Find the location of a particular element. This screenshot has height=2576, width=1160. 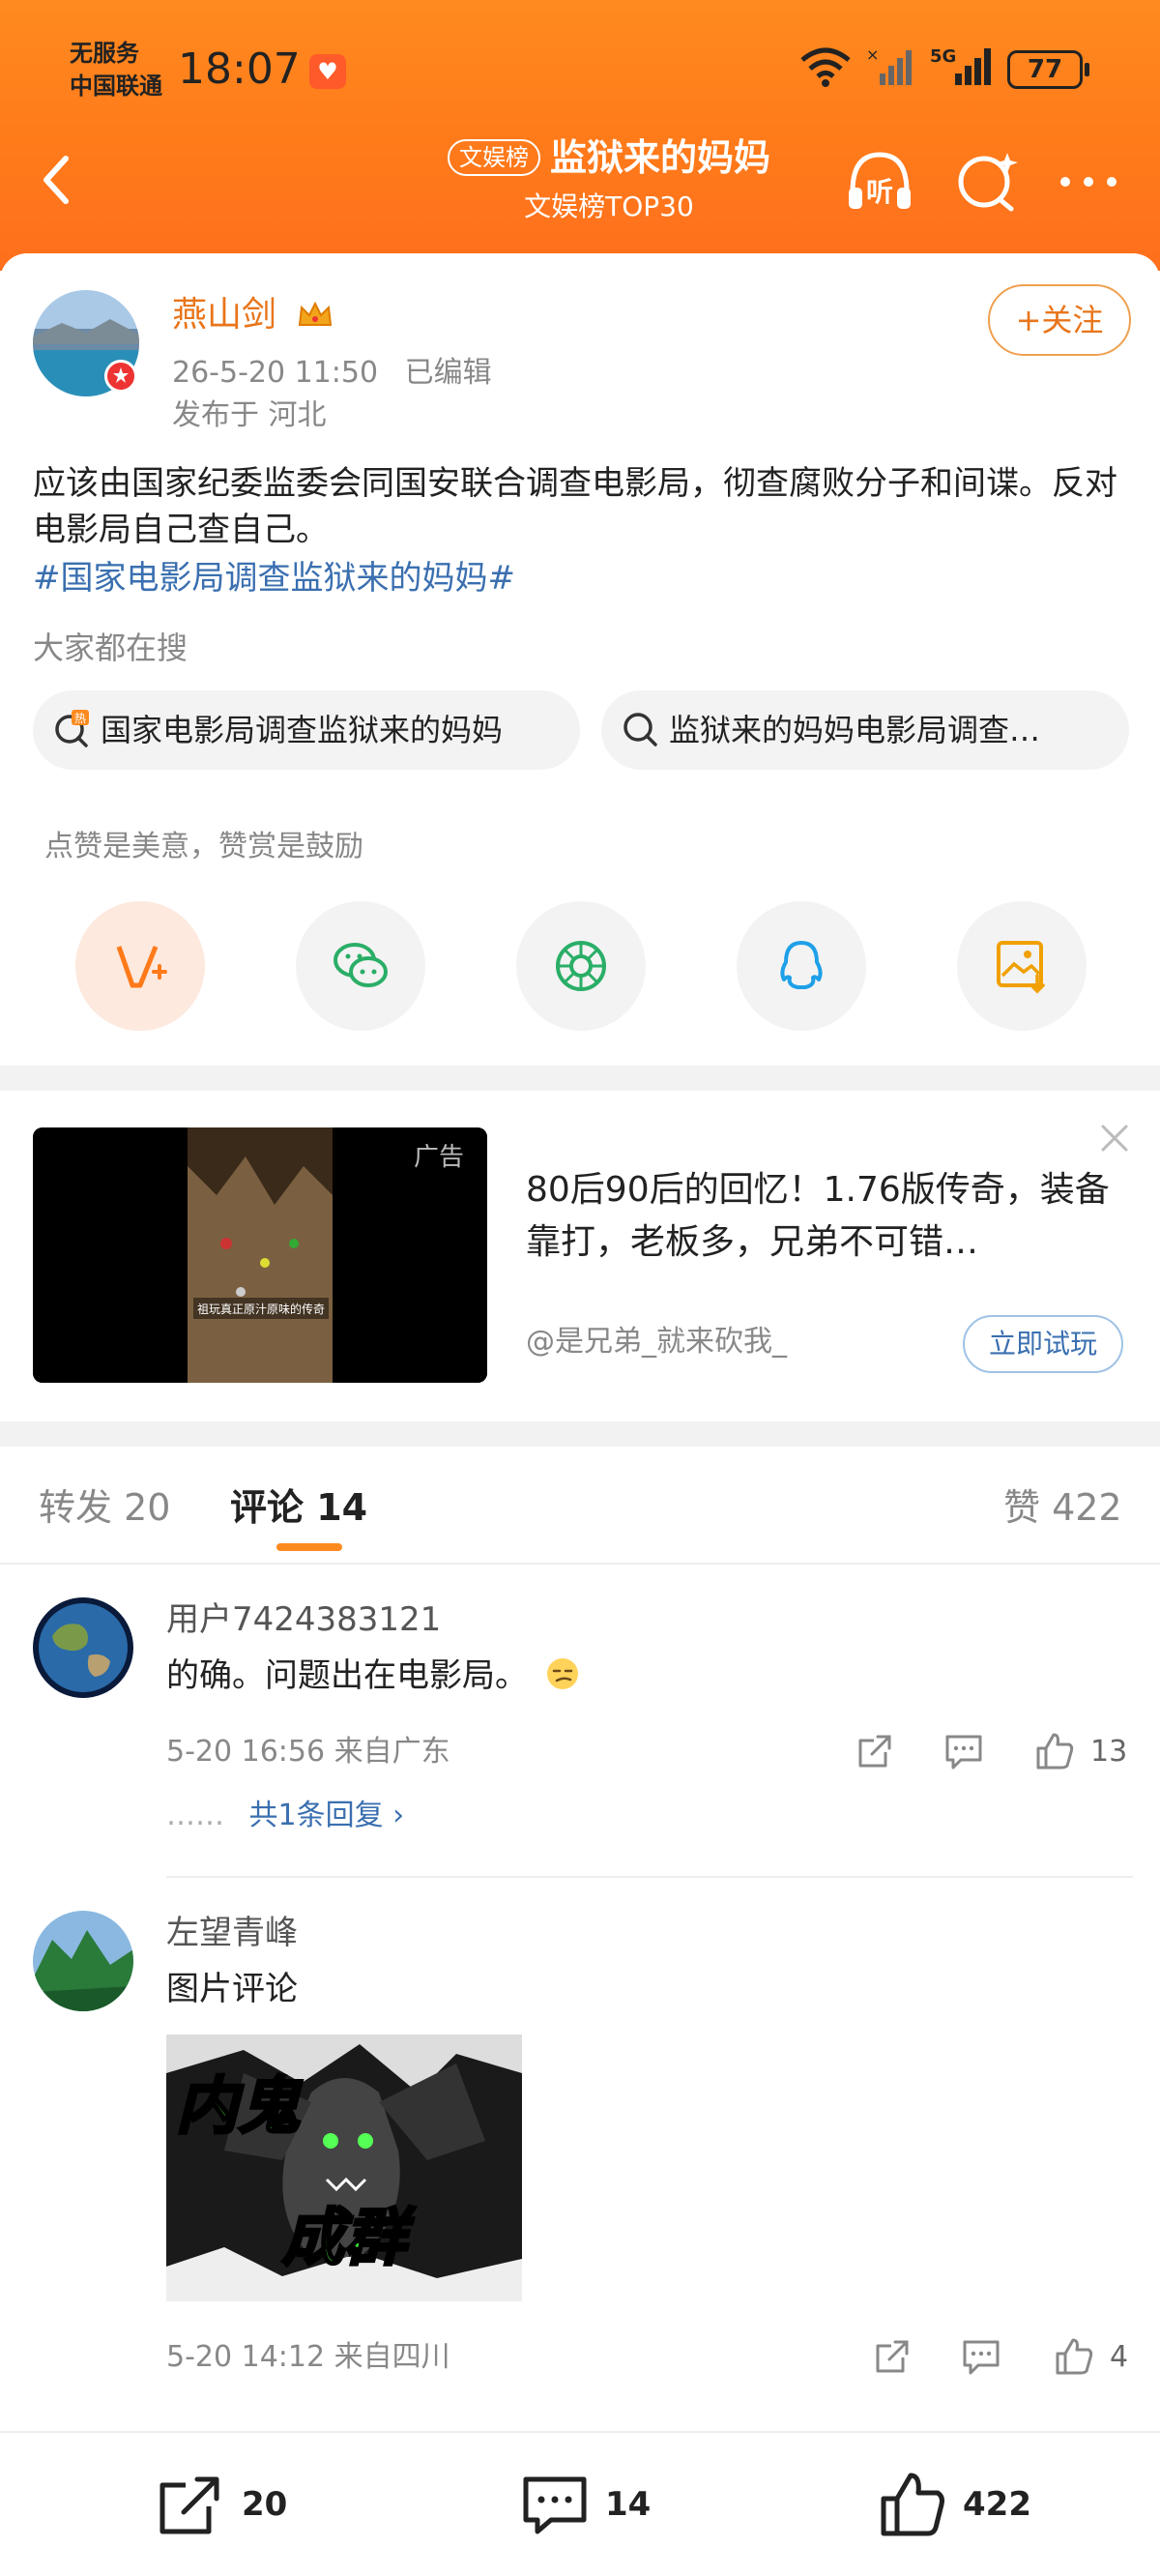

more-button is located at coordinates (1088, 182).